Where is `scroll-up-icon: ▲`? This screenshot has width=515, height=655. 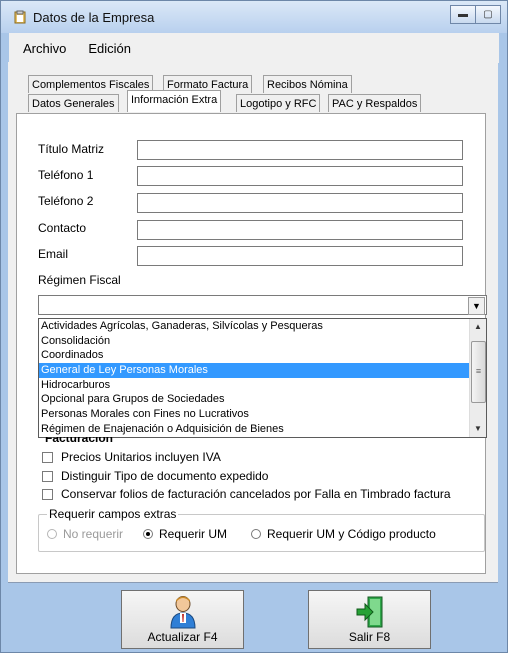
scroll-up-icon: ▲ is located at coordinates (478, 327).